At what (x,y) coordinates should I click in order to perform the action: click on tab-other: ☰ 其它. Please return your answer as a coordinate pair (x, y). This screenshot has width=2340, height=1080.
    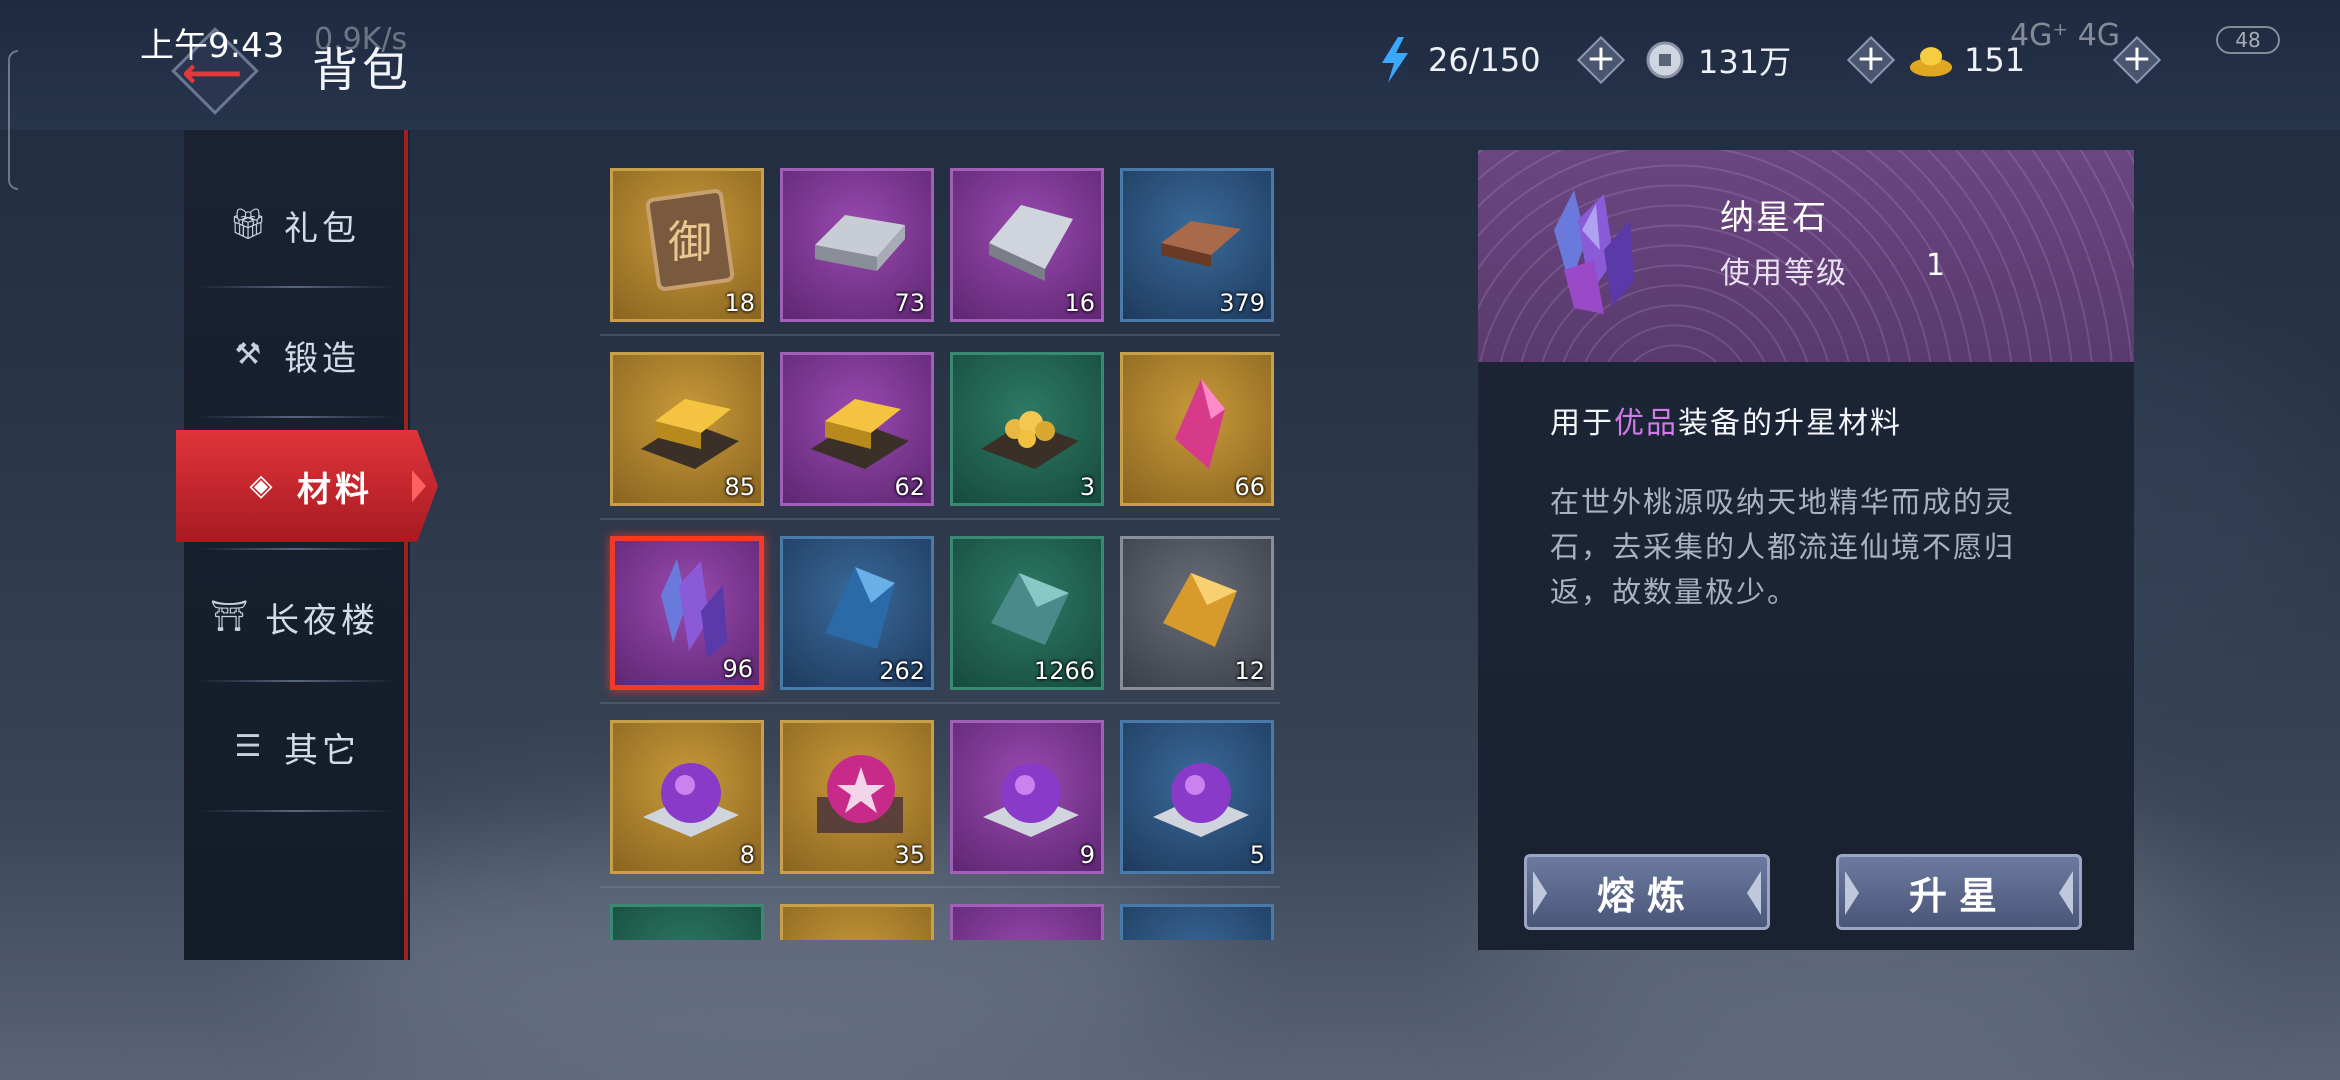
    Looking at the image, I should click on (294, 747).